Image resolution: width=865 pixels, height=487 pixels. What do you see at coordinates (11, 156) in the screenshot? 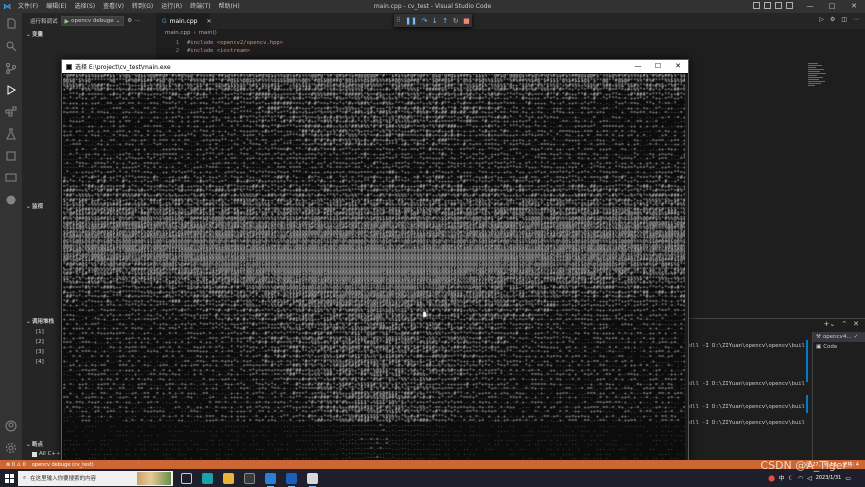
I see `cmake-icon` at bounding box center [11, 156].